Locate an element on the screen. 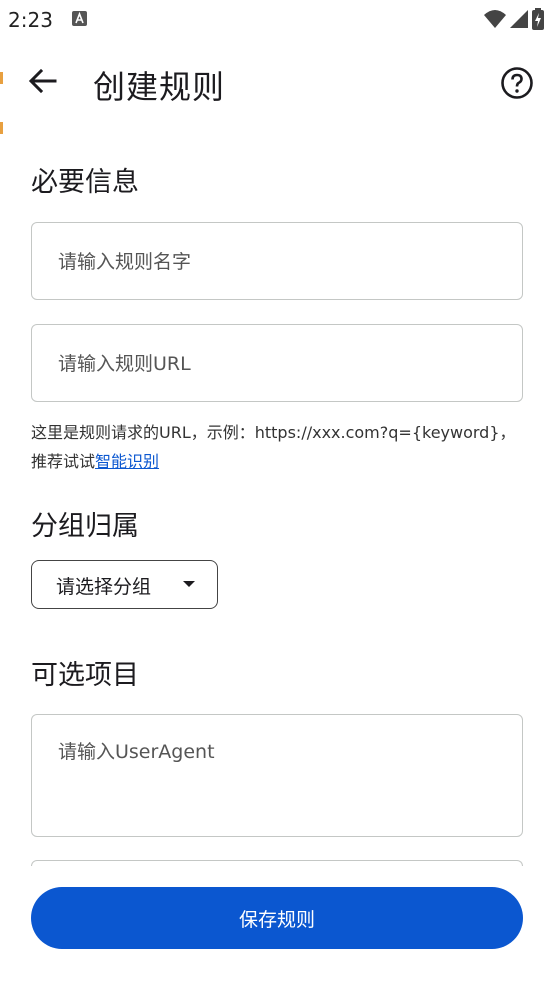 The image size is (554, 986). optional-section-title: 可选项目 is located at coordinates (85, 675).